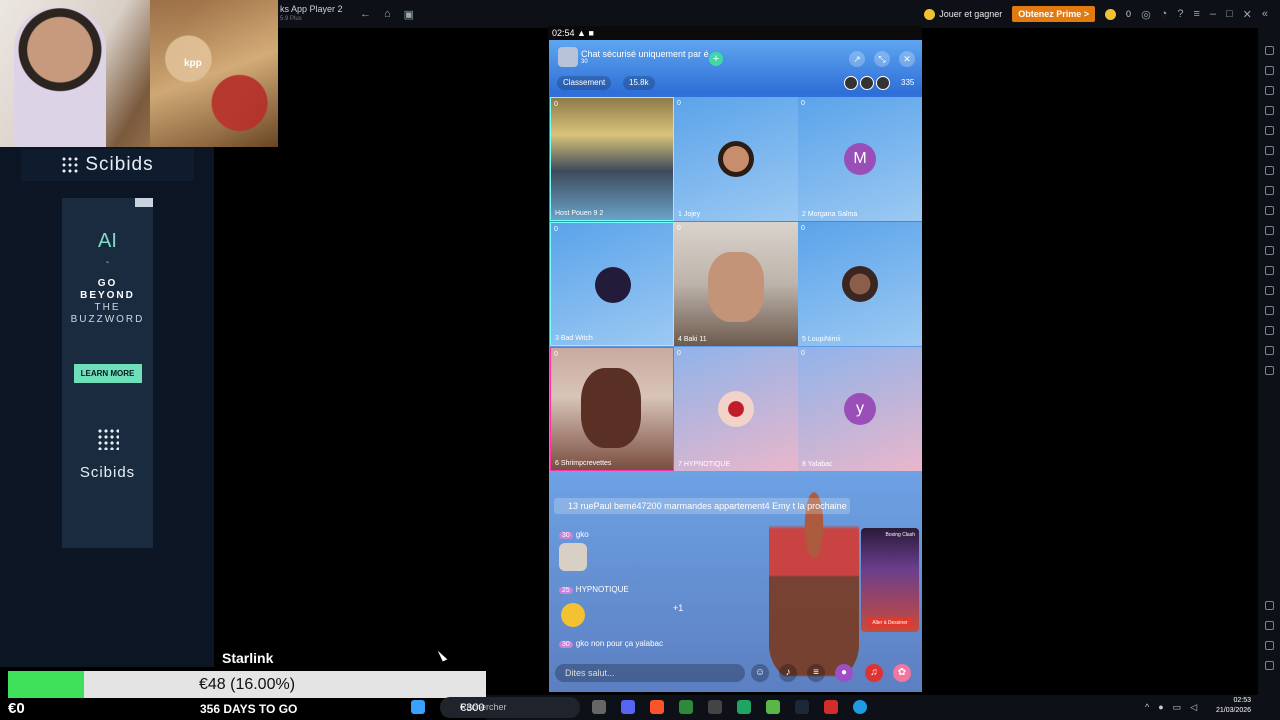  Describe the element at coordinates (556, 229) in the screenshot. I see `seat-coins: 0` at that location.